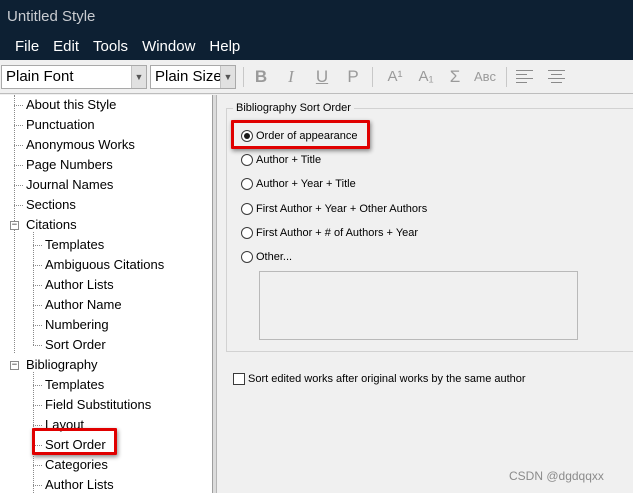 This screenshot has width=633, height=493. Describe the element at coordinates (110, 47) in the screenshot. I see `menu-tools: Tools` at that location.